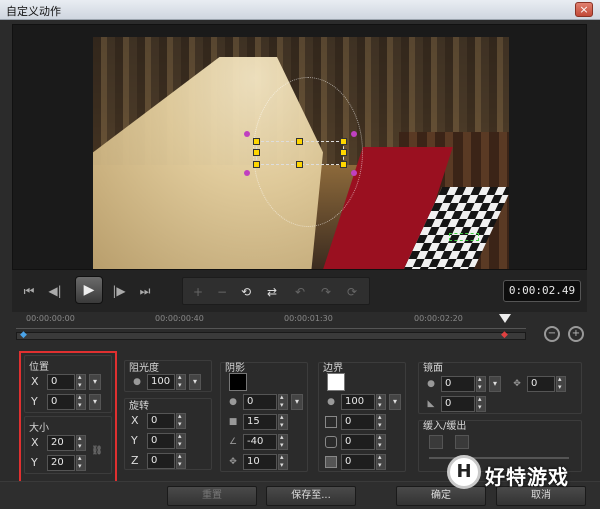  Describe the element at coordinates (144, 368) in the screenshot. I see `opacity-title: 阻光度` at that location.